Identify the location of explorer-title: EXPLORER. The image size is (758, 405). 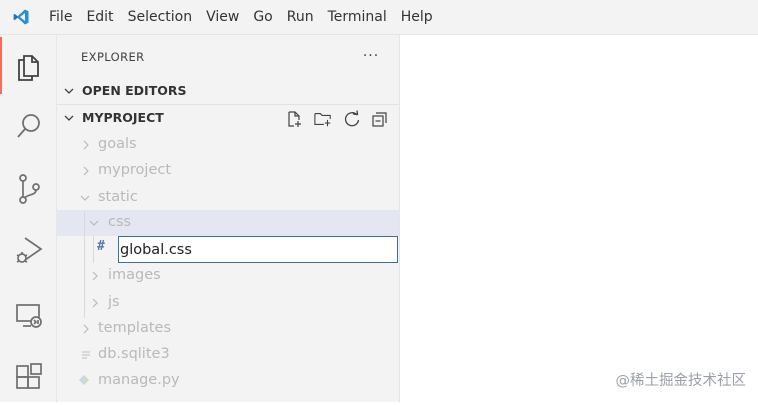
(113, 57).